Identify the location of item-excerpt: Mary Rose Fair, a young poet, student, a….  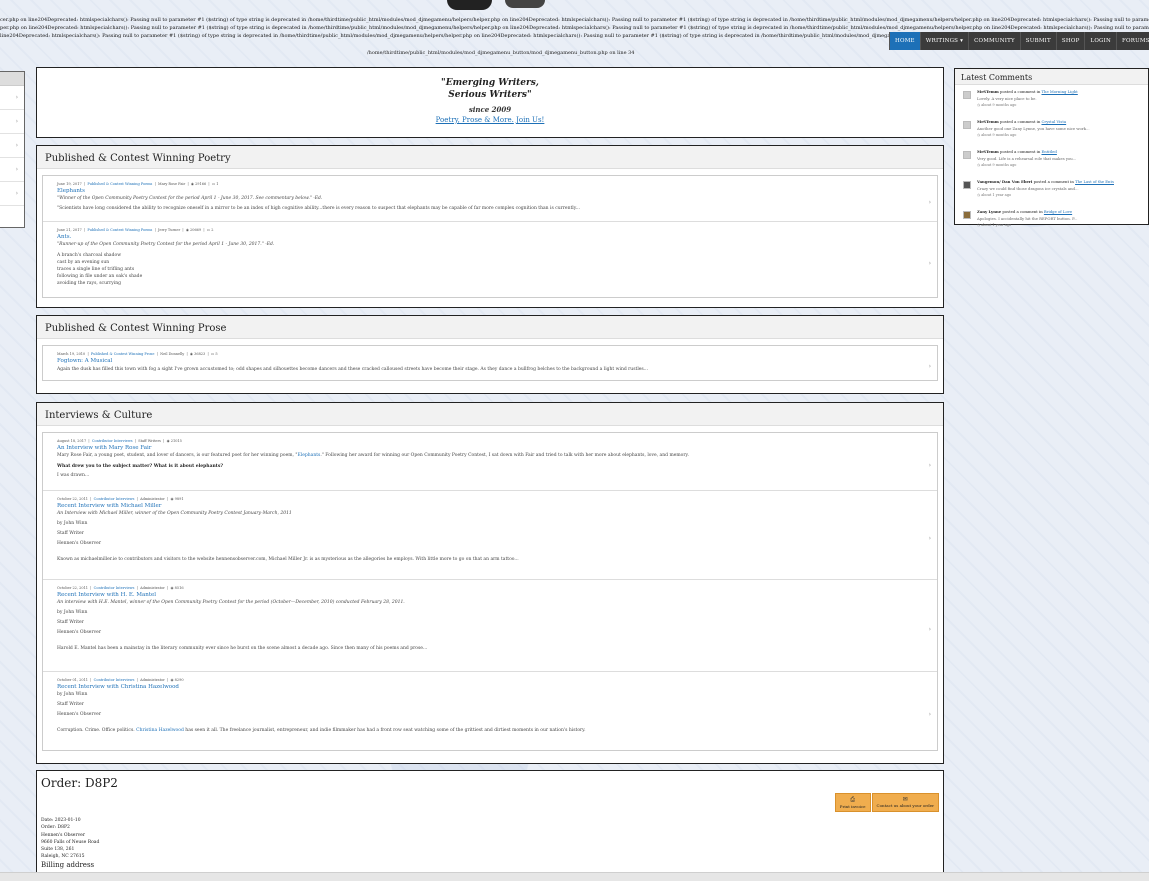
(373, 455).